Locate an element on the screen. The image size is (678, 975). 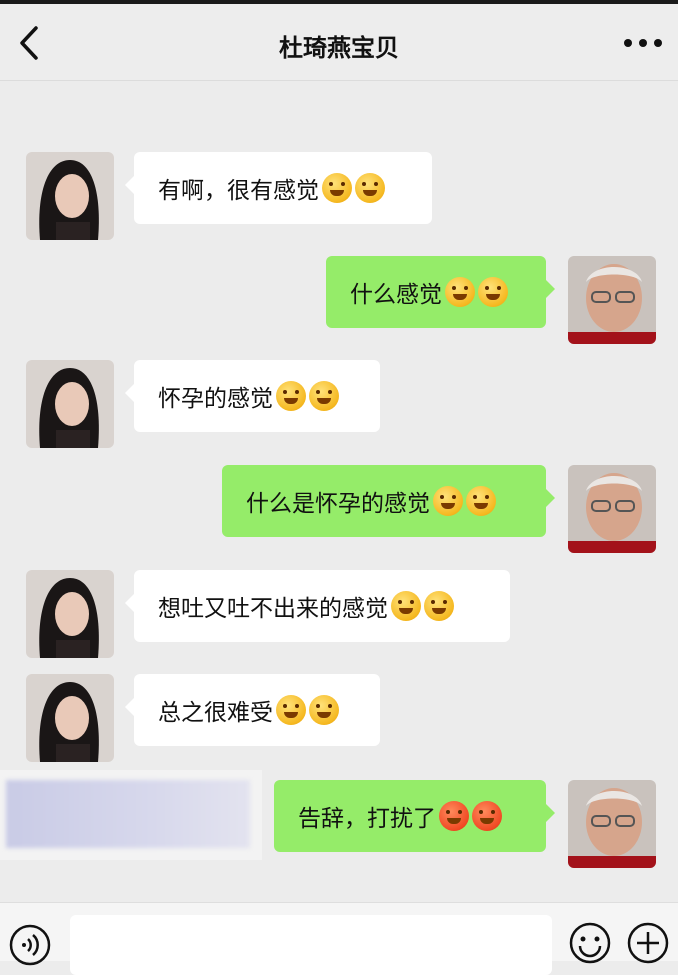
message-input is located at coordinates (311, 945).